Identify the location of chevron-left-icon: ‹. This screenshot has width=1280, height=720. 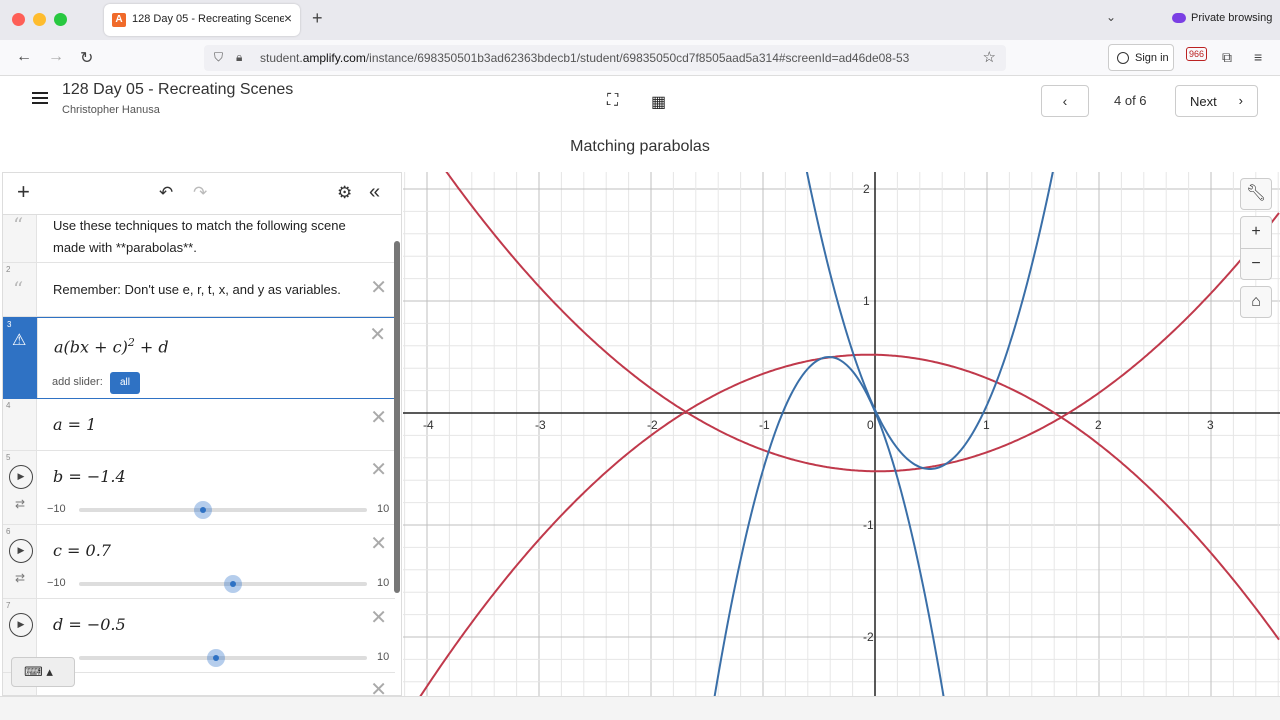
(1065, 101).